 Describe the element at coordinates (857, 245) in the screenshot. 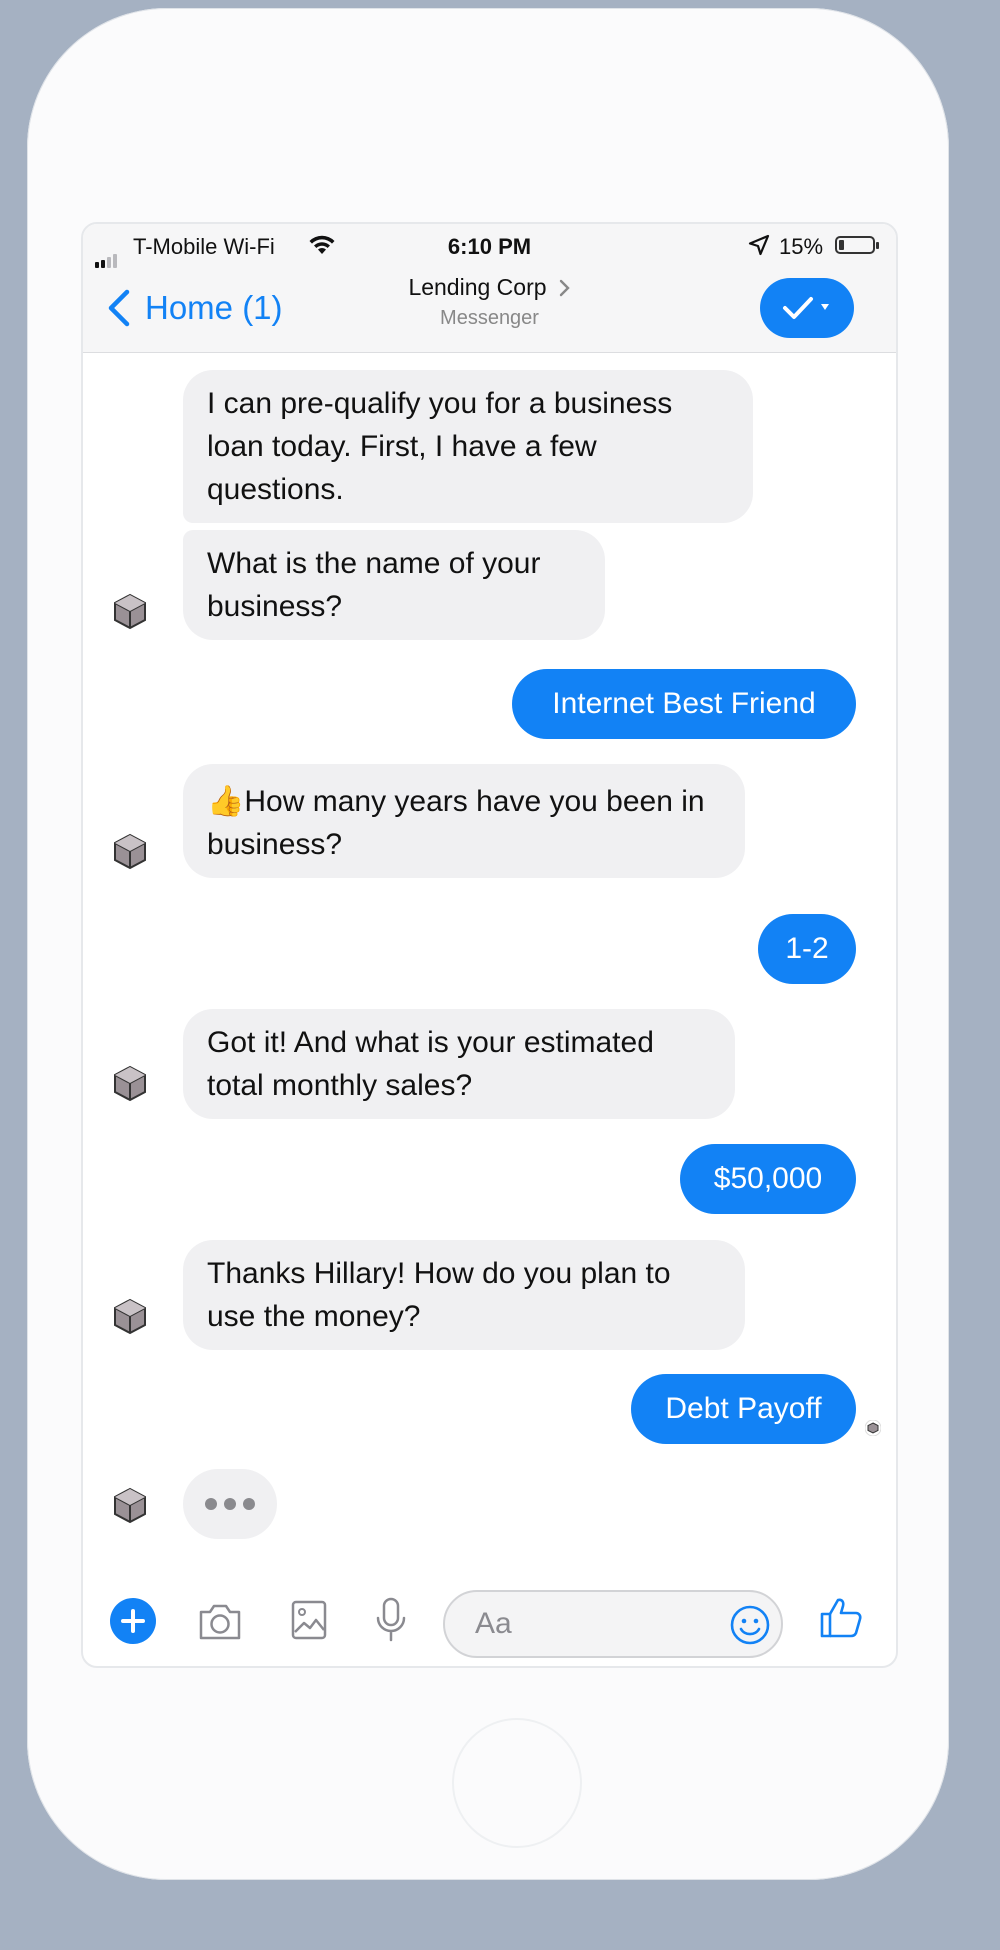

I see `battery-icon` at that location.